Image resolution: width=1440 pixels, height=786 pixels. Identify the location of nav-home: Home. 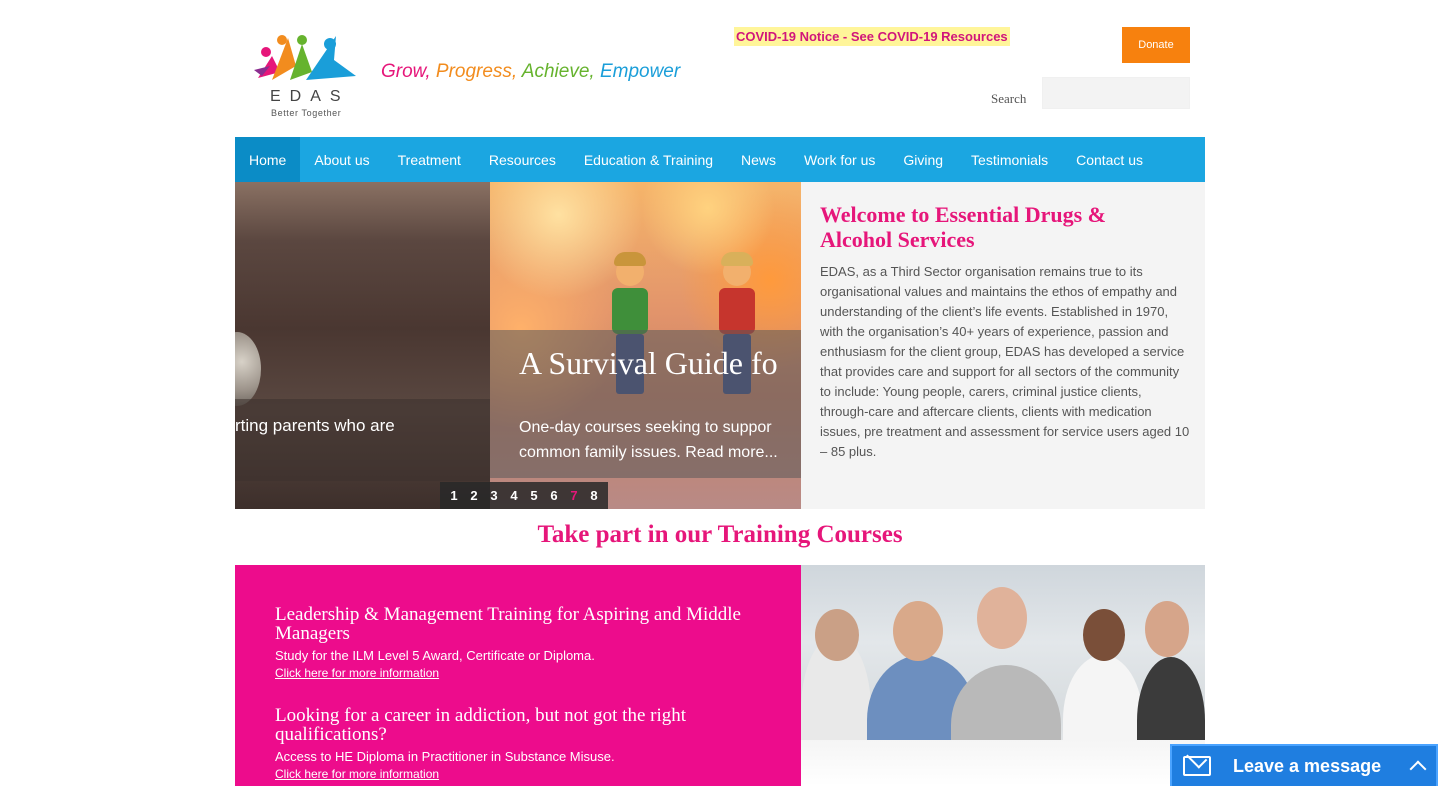
(268, 159).